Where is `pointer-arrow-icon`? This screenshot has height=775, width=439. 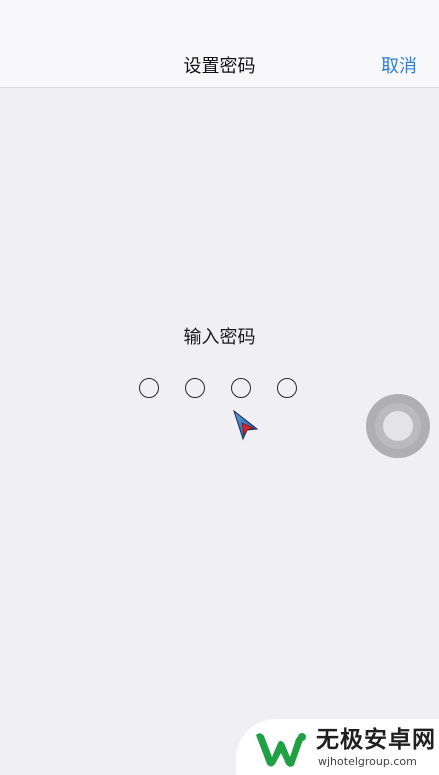
pointer-arrow-icon is located at coordinates (246, 425).